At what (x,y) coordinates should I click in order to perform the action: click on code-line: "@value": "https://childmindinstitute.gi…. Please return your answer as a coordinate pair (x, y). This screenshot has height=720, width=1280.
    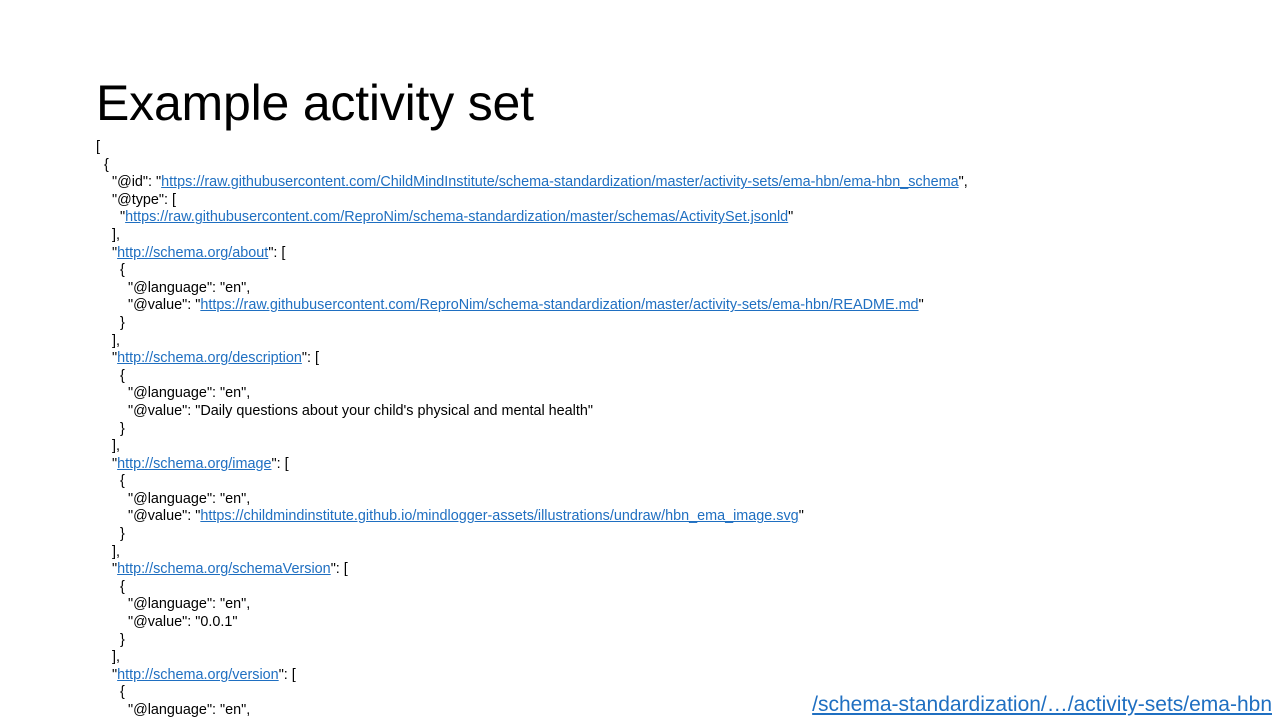
    Looking at the image, I should click on (676, 517).